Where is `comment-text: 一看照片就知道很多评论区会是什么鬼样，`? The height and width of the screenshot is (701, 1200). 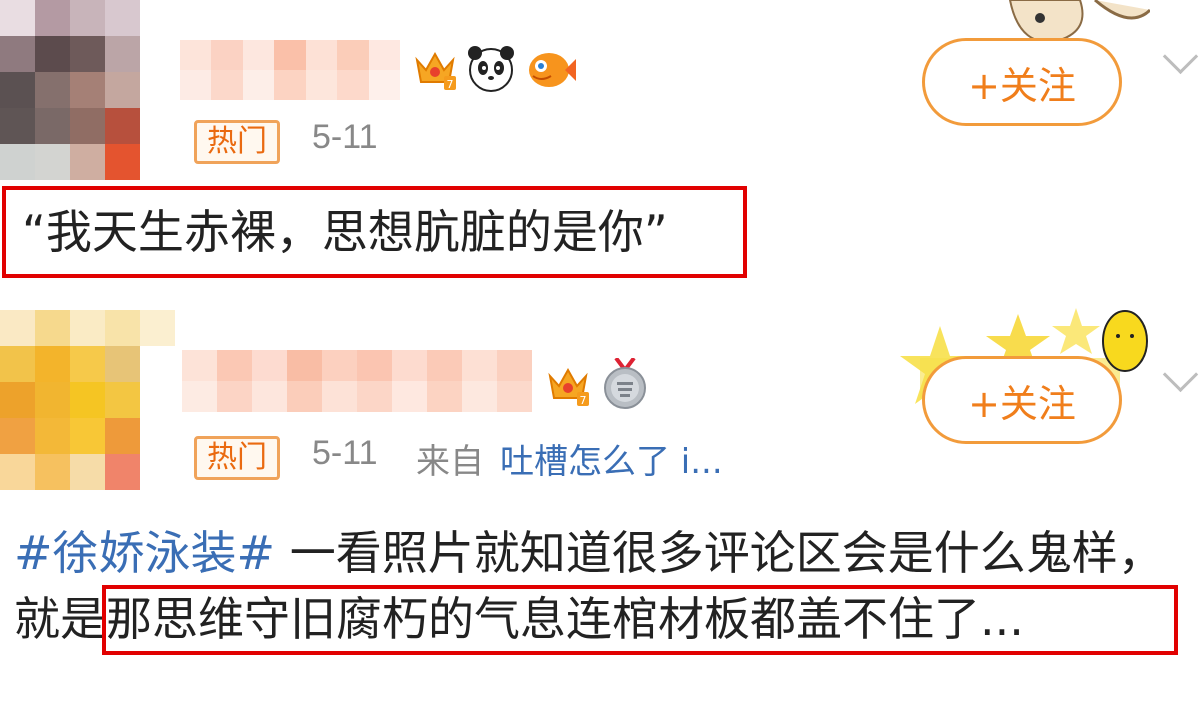
comment-text: 一看照片就知道很多评论区会是什么鬼样， is located at coordinates (719, 553).